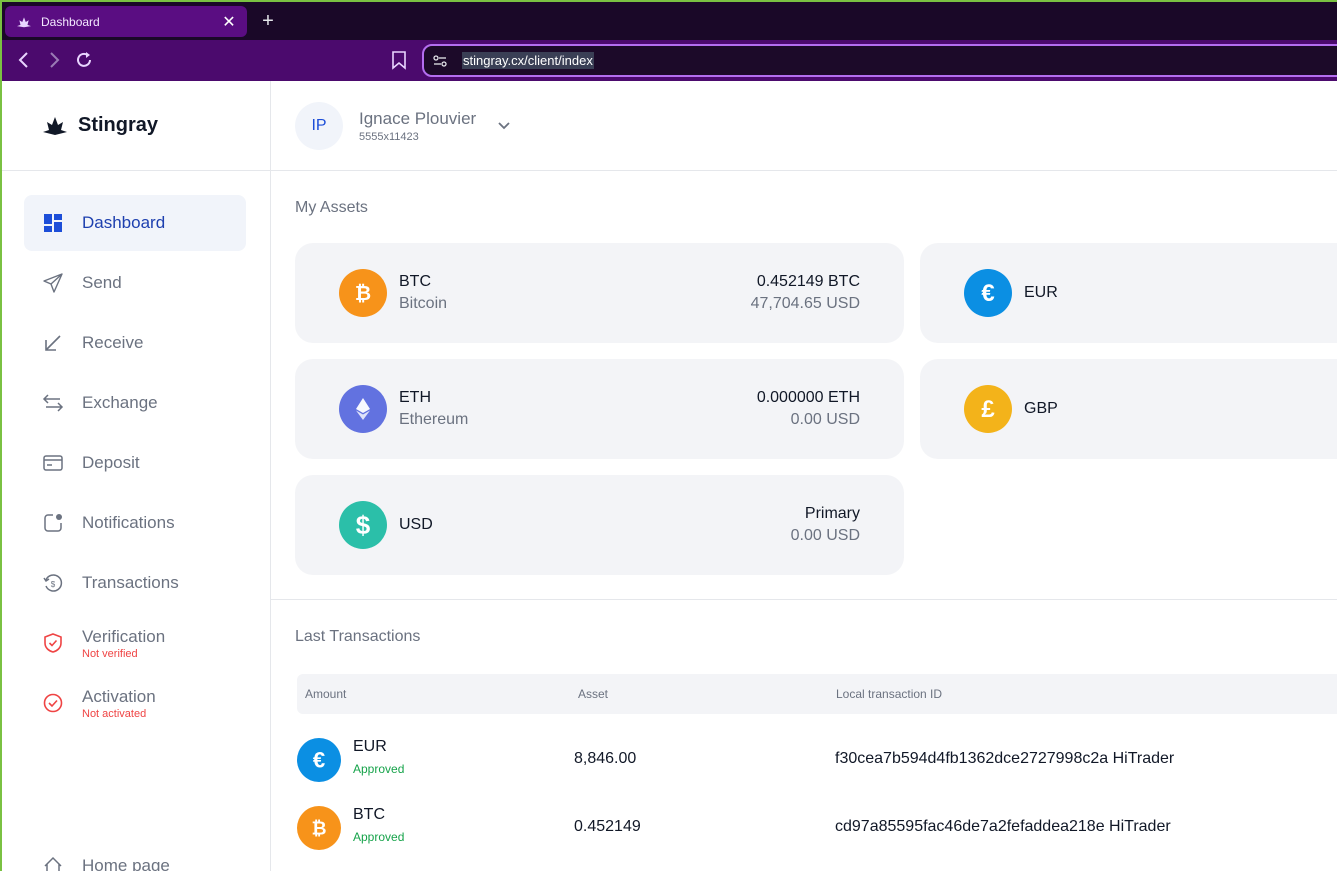 The height and width of the screenshot is (871, 1337). I want to click on sidebar-item-dashboard: Dashboard, so click(135, 223).